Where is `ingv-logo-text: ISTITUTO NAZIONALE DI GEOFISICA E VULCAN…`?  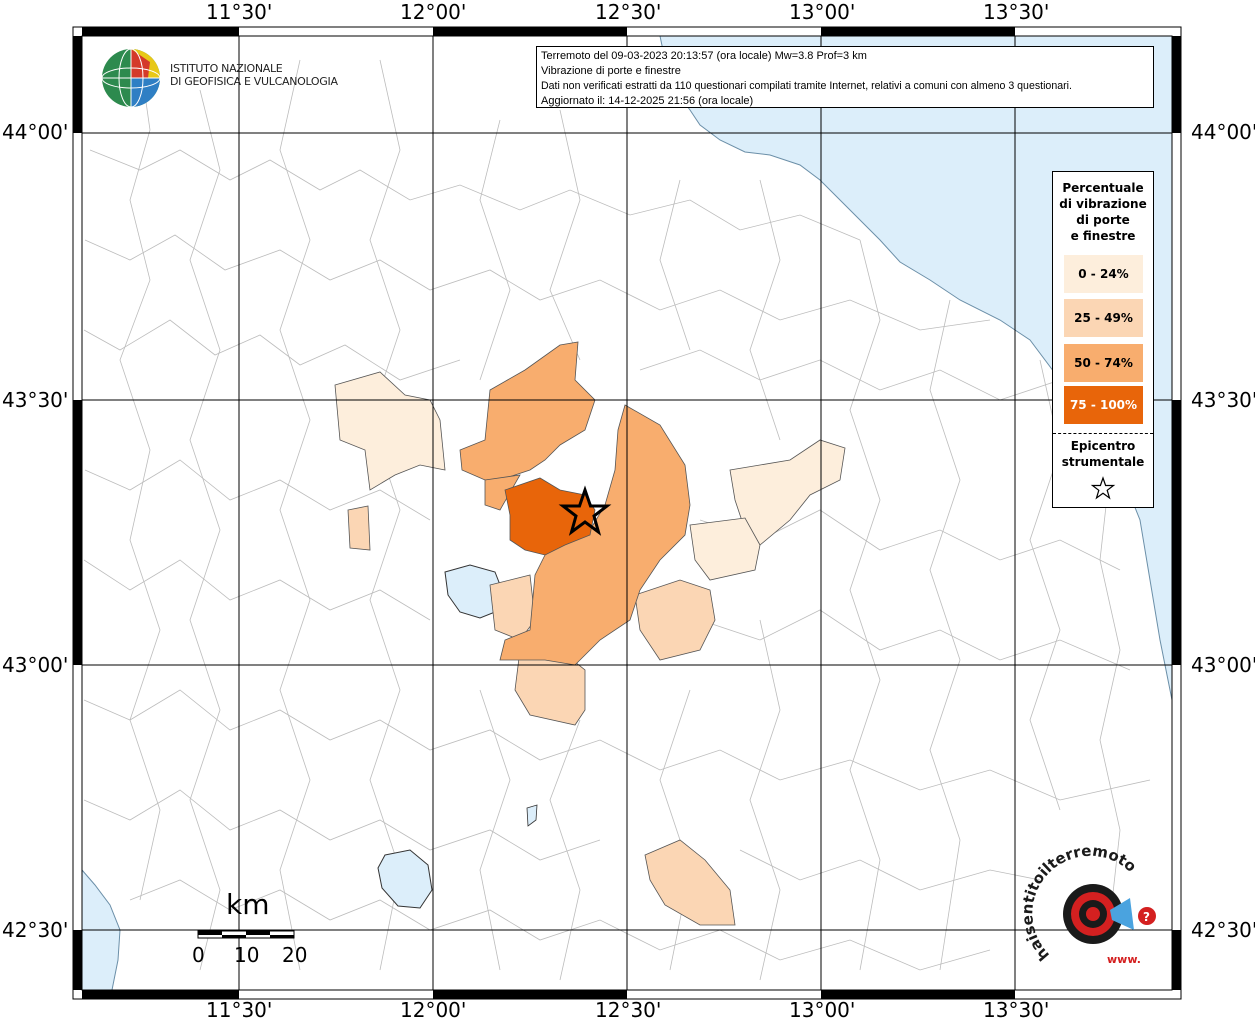 ingv-logo-text: ISTITUTO NAZIONALE DI GEOFISICA E VULCAN… is located at coordinates (254, 75).